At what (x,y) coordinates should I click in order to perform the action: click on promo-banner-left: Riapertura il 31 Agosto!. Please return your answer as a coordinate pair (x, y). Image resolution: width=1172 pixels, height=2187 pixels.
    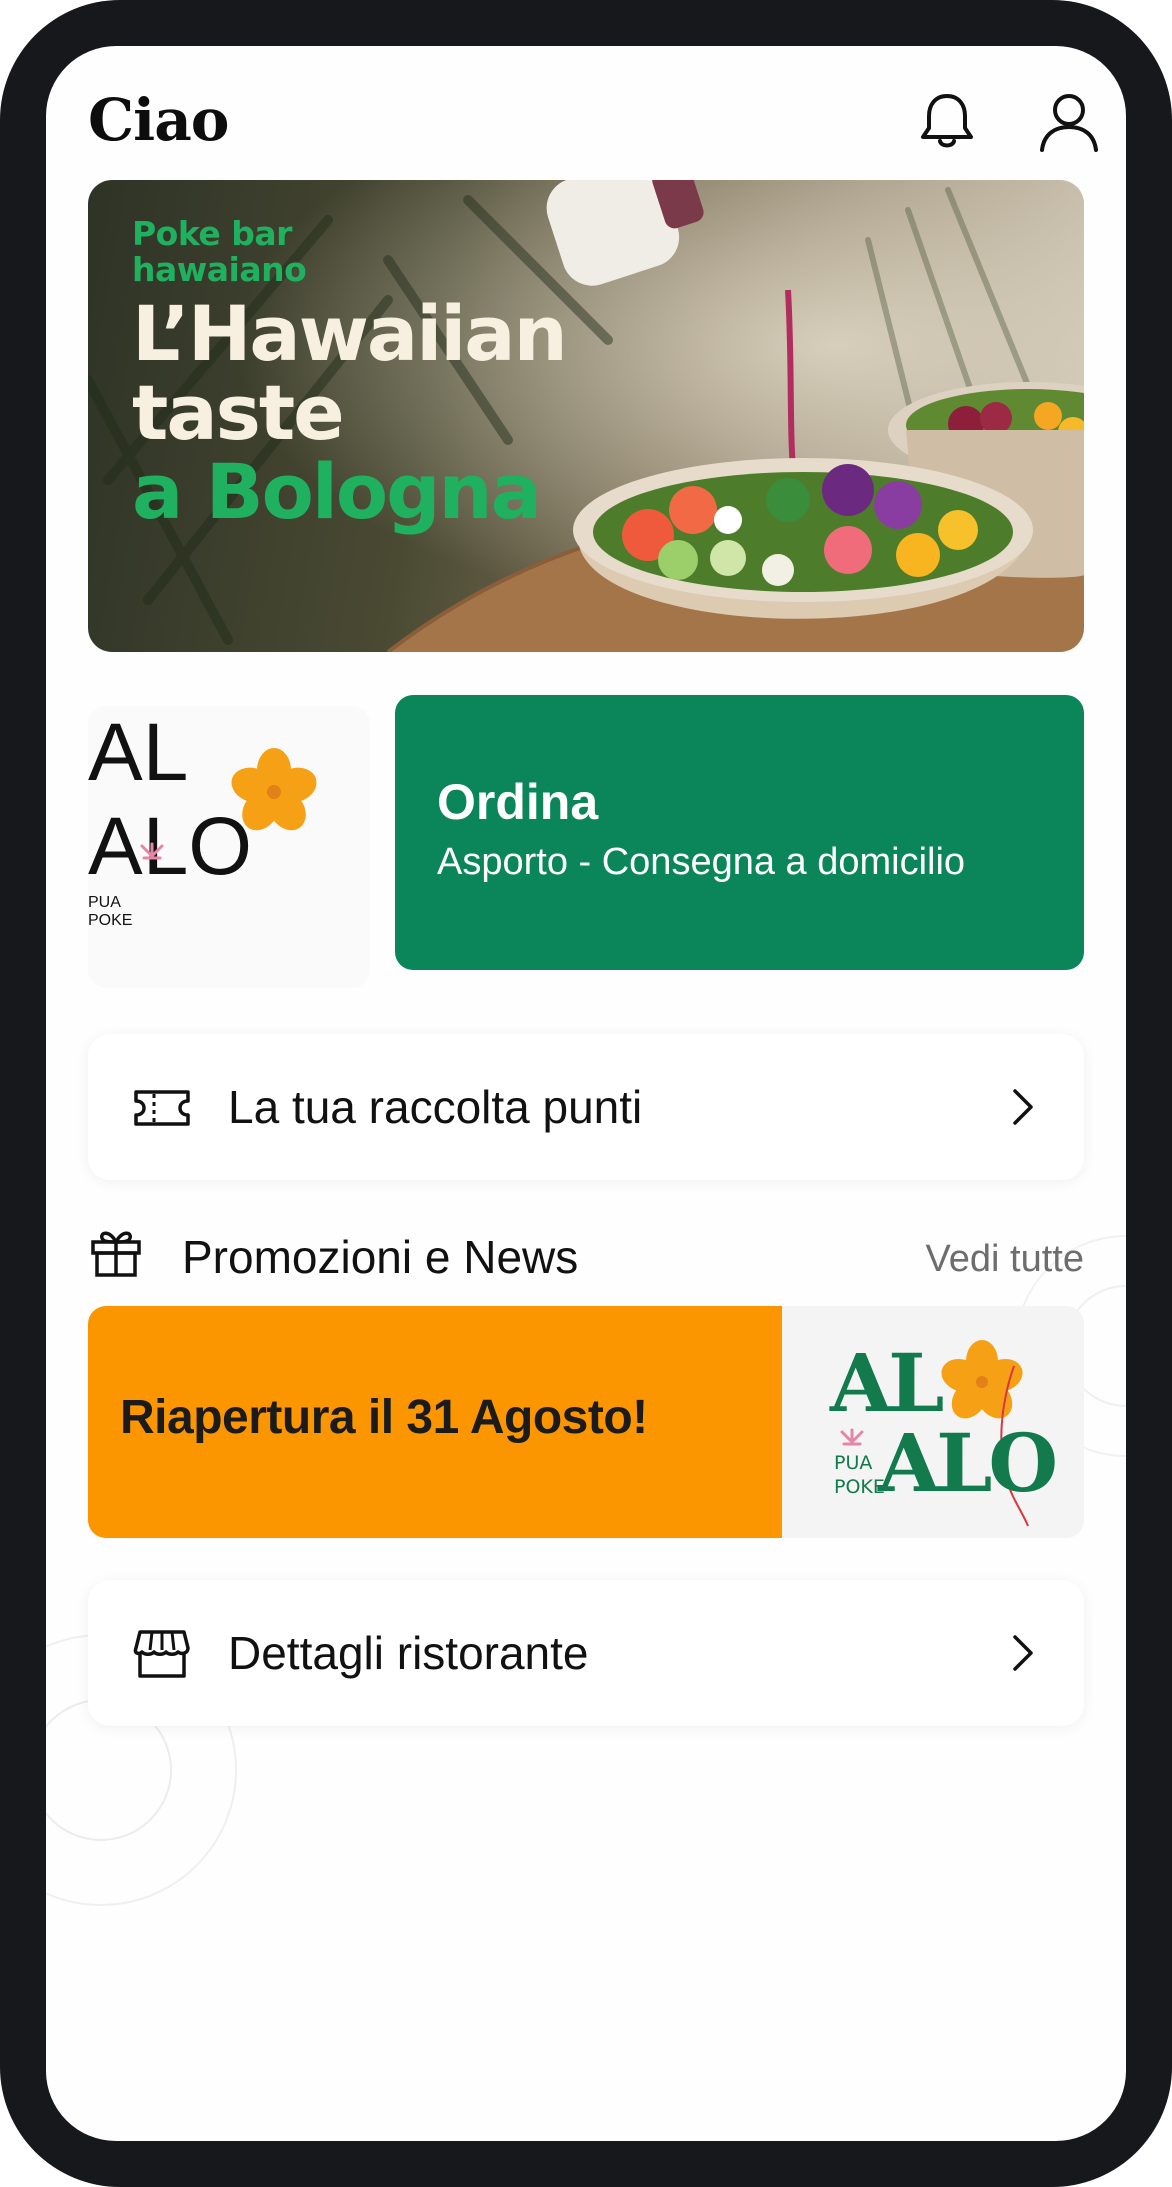
    Looking at the image, I should click on (435, 1422).